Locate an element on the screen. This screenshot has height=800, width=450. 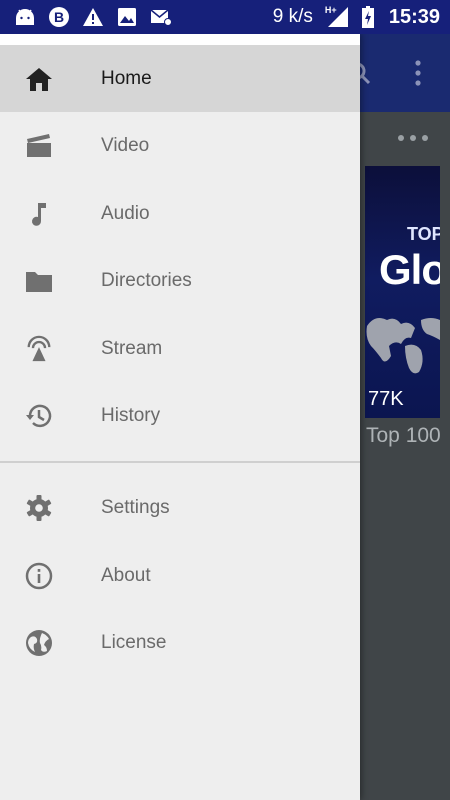
status-bar: B 9 k/s H+ 15:39 is located at coordinates (225, 17).